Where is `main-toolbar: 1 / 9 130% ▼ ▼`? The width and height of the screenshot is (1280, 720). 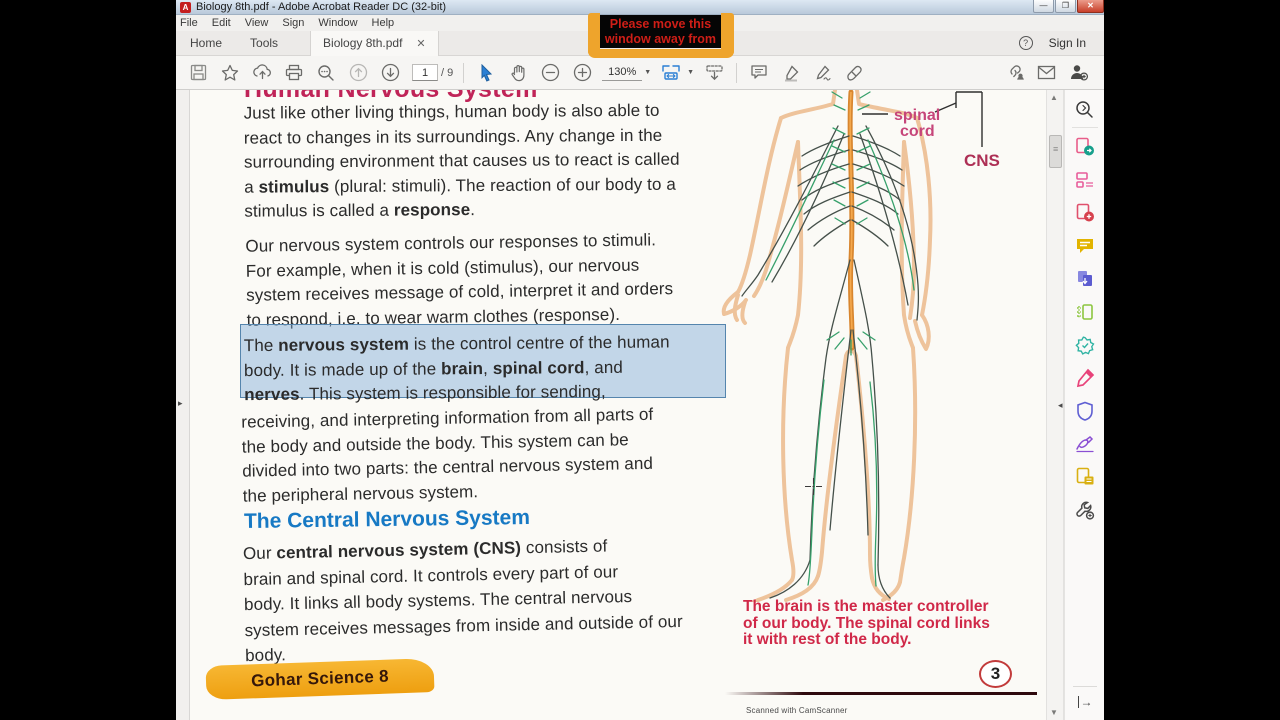 main-toolbar: 1 / 9 130% ▼ ▼ is located at coordinates (640, 73).